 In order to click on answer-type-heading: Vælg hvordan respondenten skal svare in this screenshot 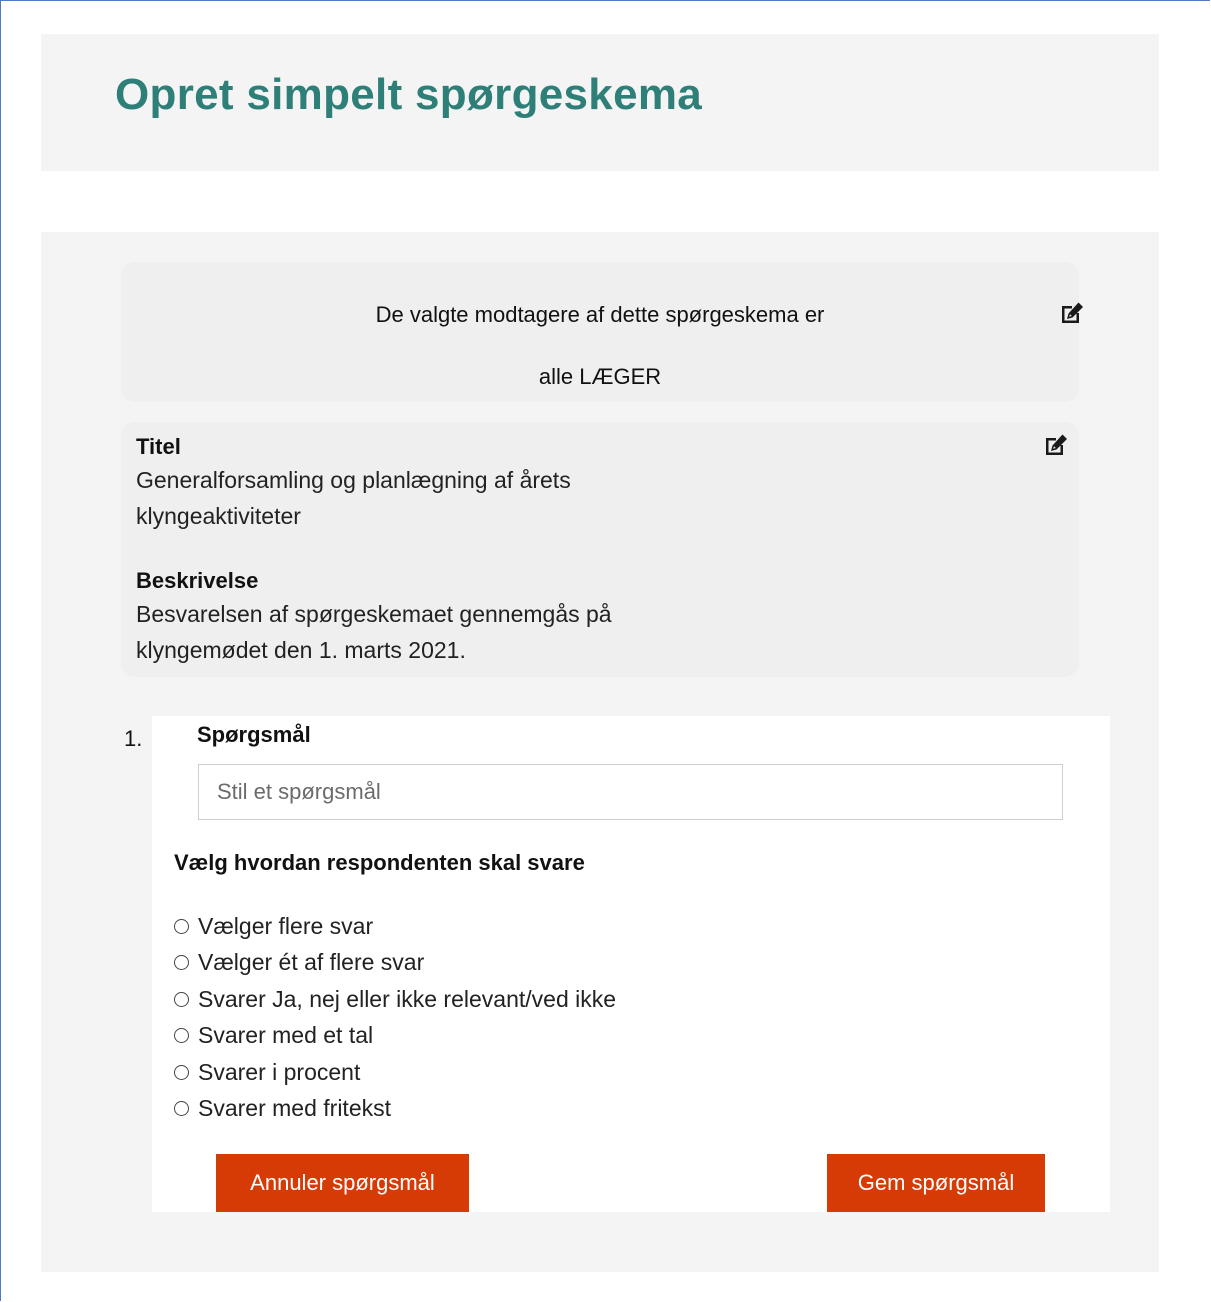, I will do `click(379, 862)`.